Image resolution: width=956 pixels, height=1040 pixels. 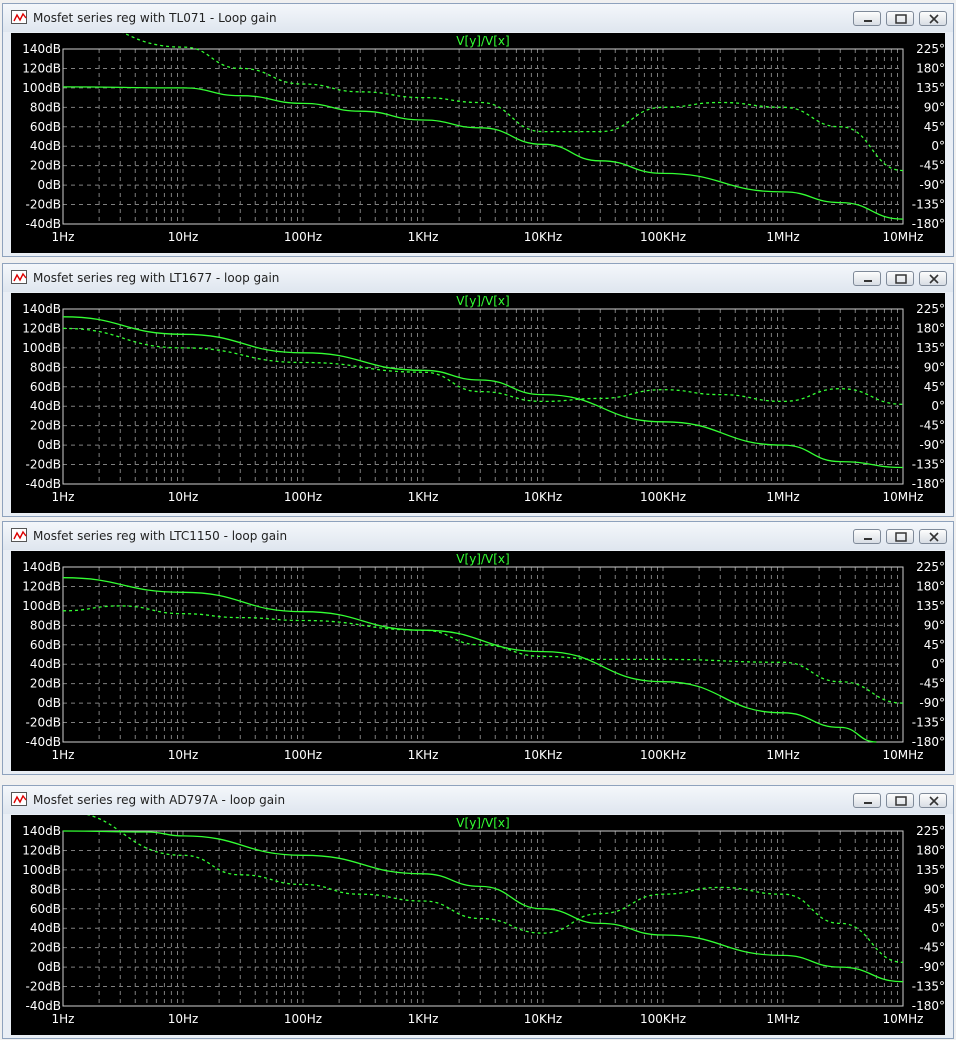 What do you see at coordinates (934, 127) in the screenshot?
I see `y-tick-label-deg: 45°` at bounding box center [934, 127].